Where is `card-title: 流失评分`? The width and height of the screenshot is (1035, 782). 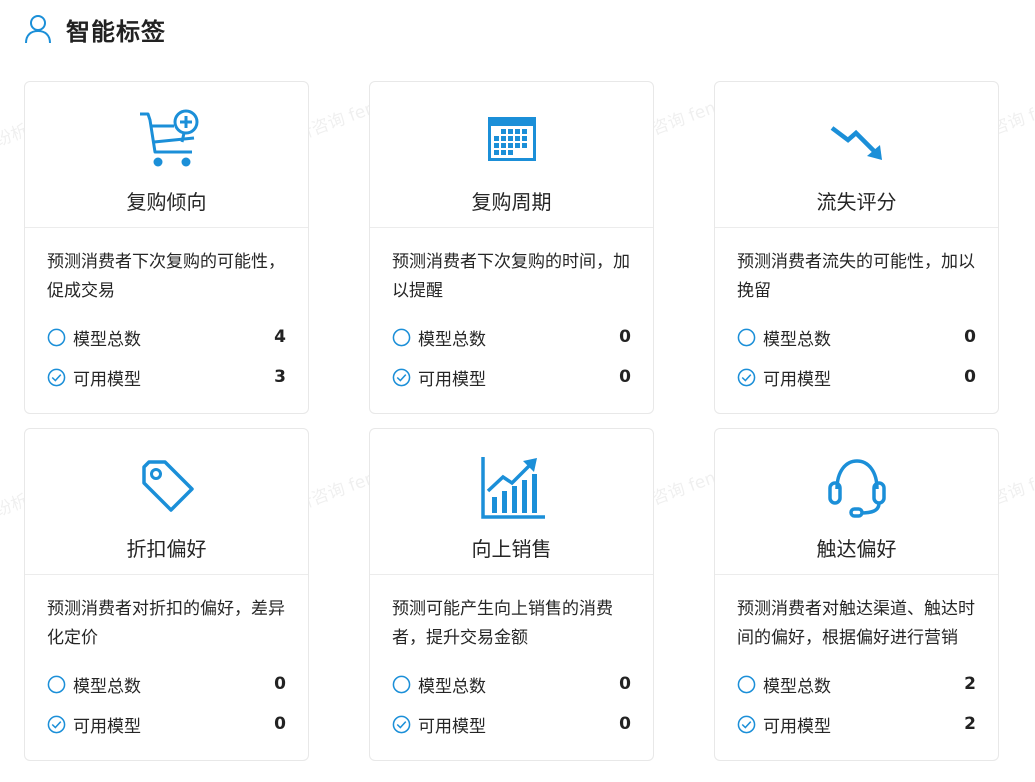 card-title: 流失评分 is located at coordinates (856, 202).